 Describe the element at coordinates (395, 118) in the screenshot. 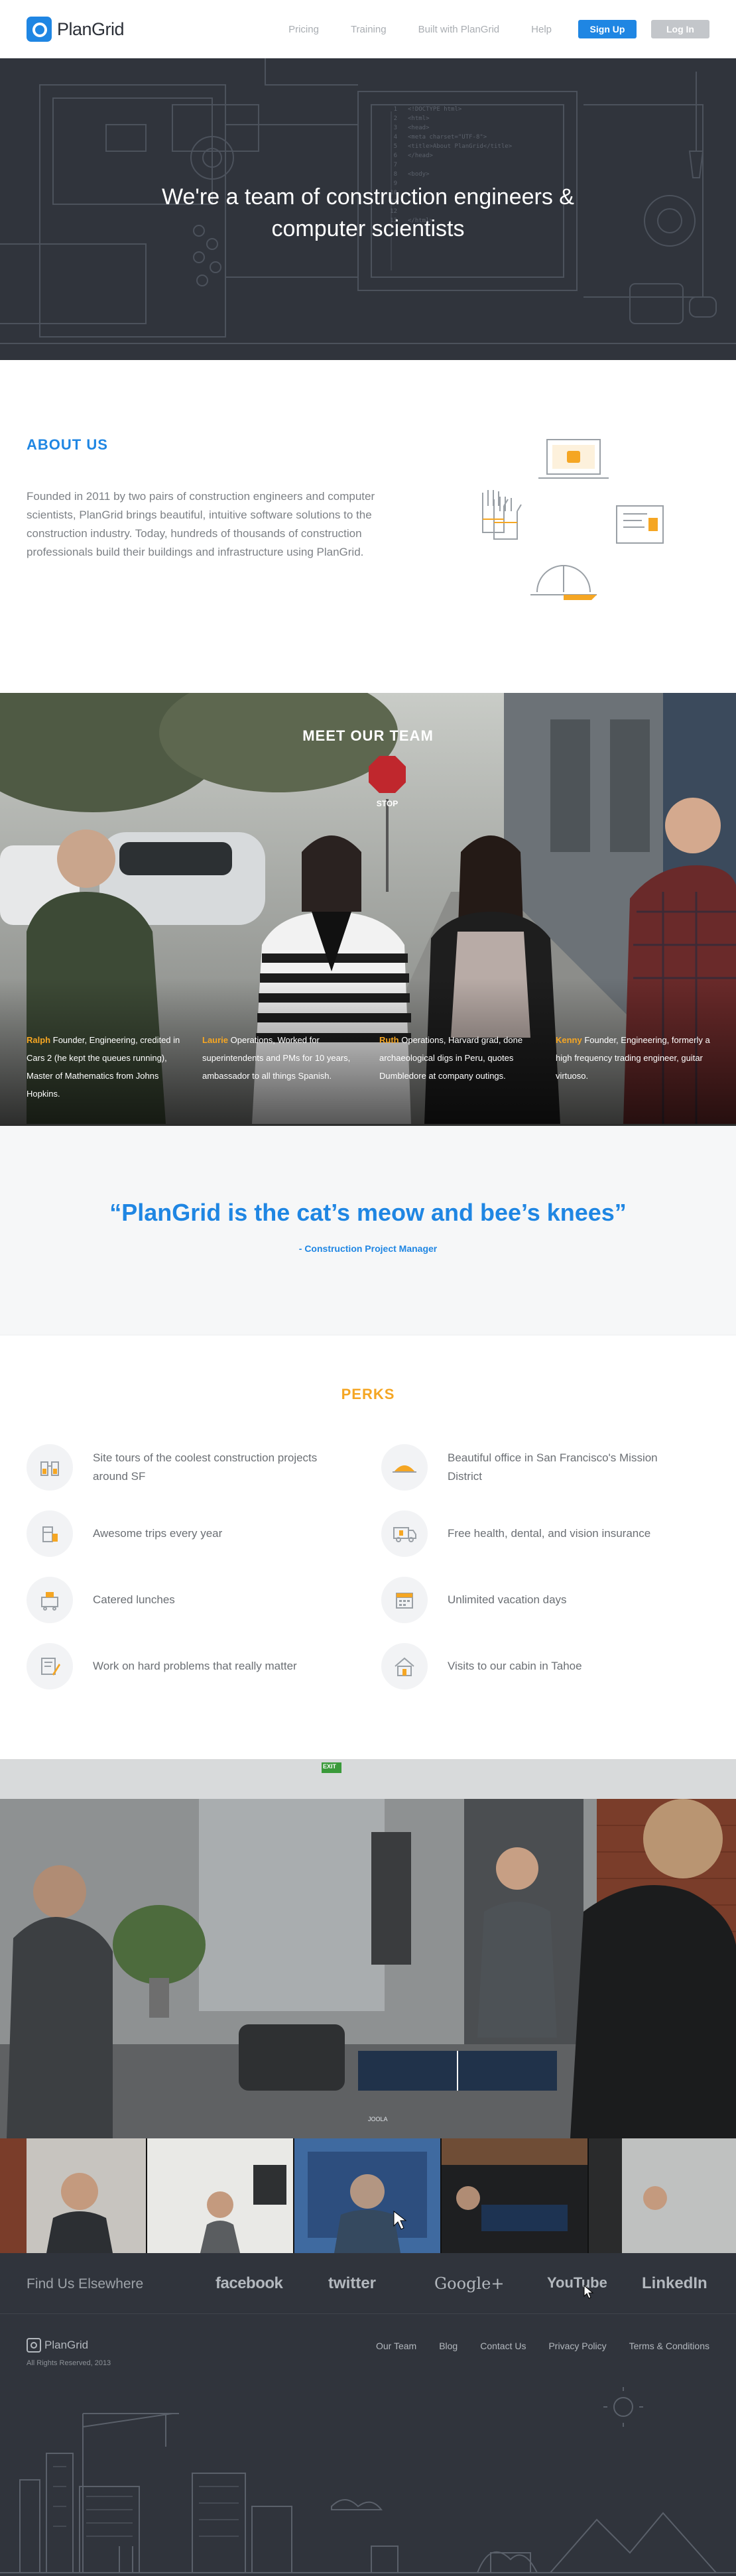

I see `line-number: 2` at that location.